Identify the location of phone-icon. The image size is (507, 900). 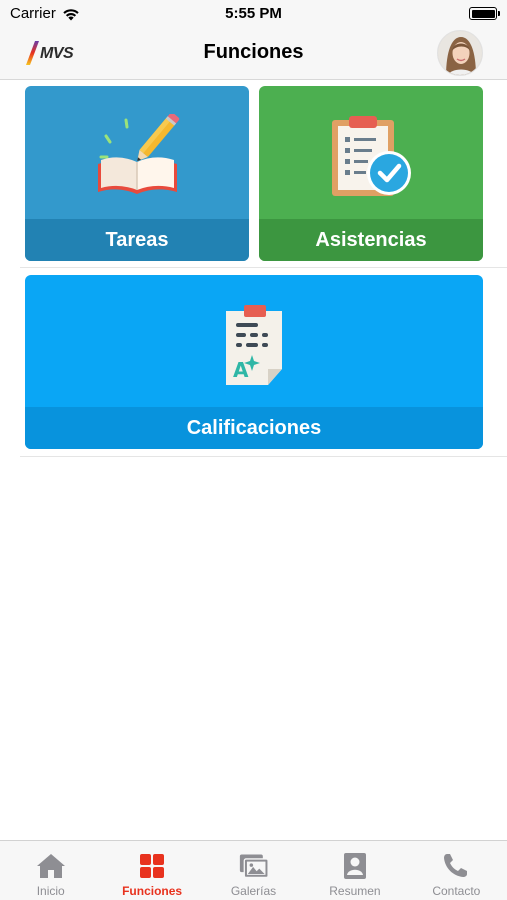
(456, 865).